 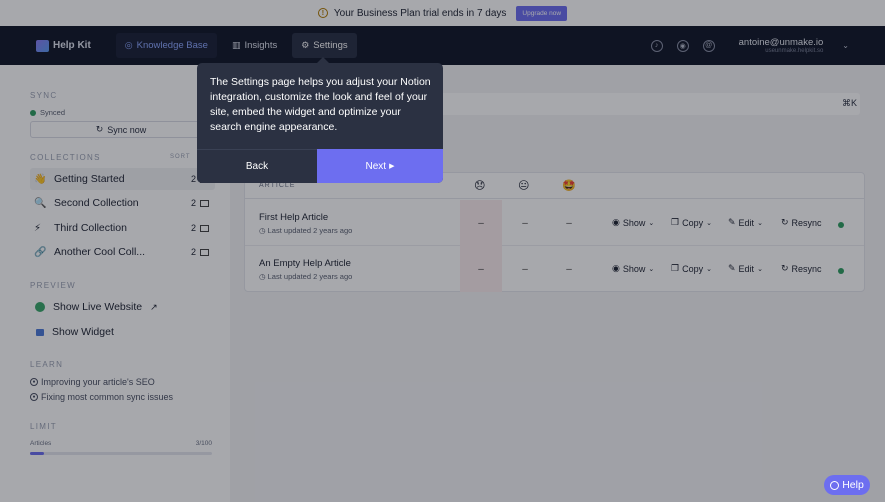 I want to click on help-button: Help, so click(x=847, y=485).